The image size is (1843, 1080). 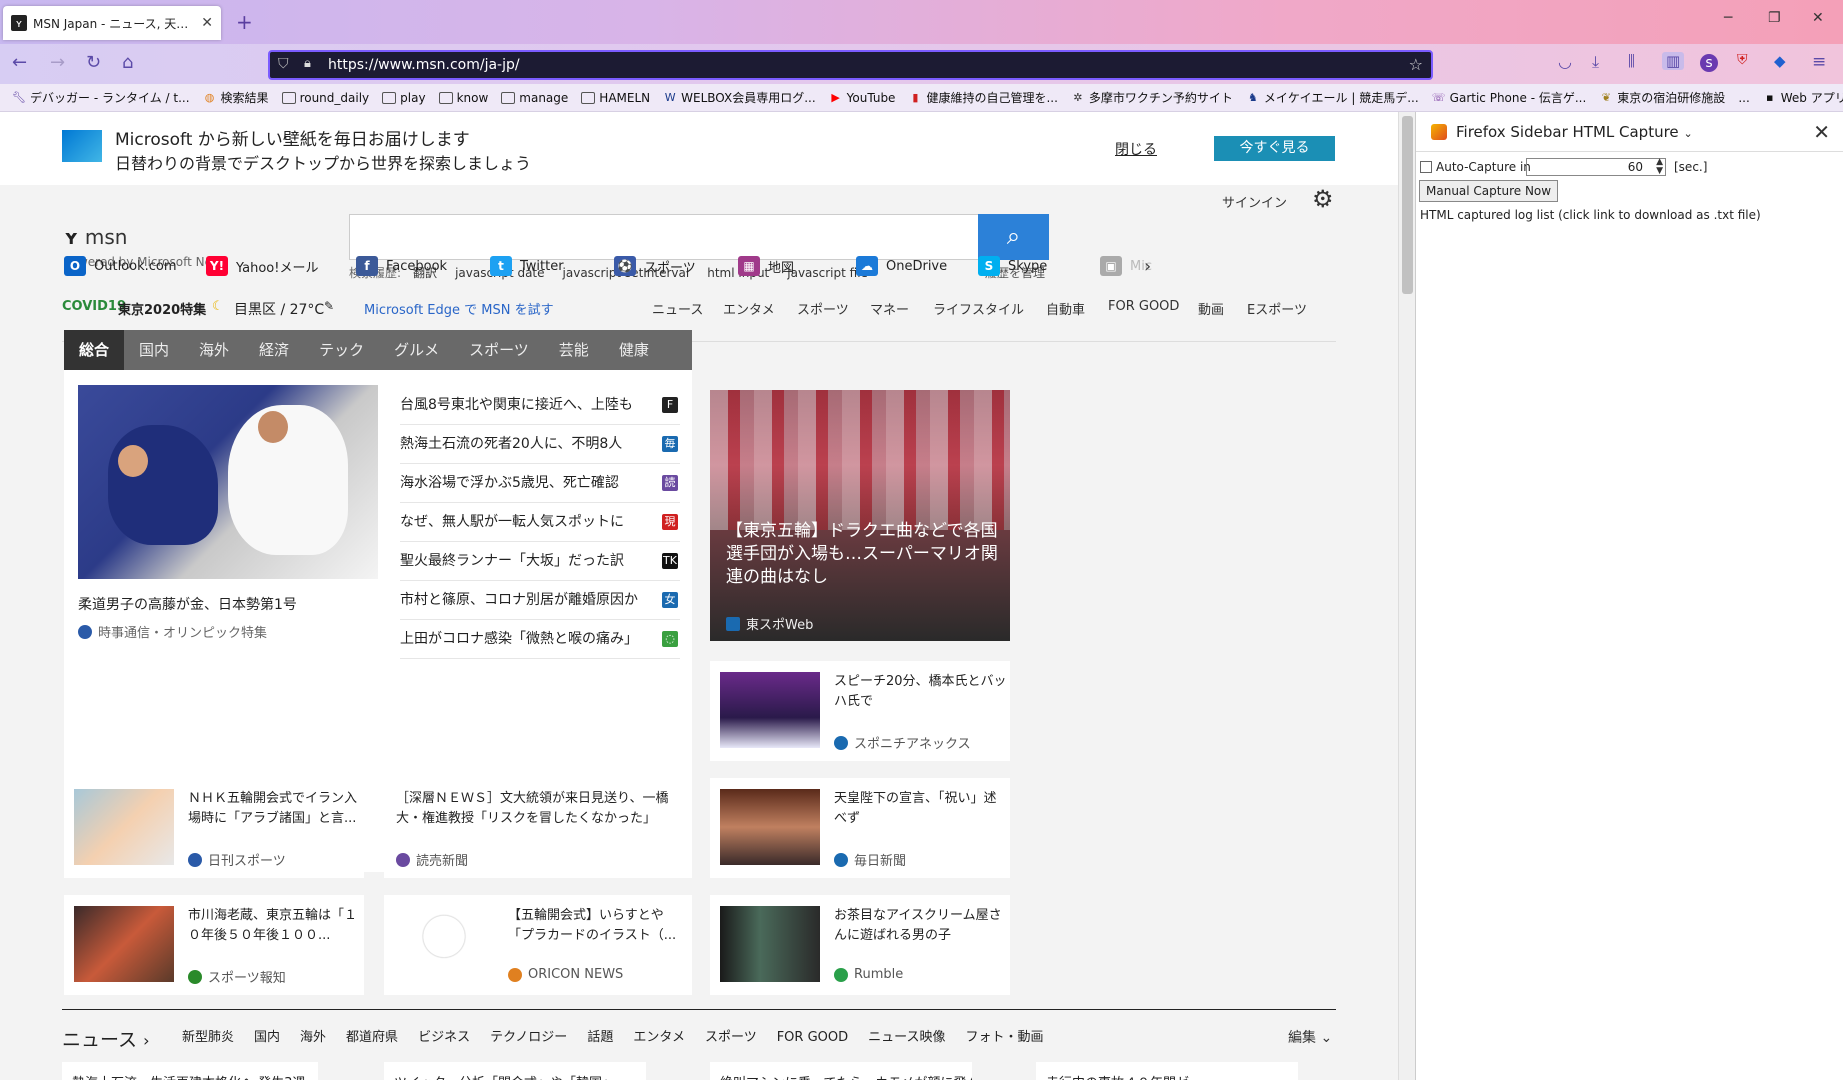 I want to click on bookmark-star-icon: ☆, so click(x=1416, y=64).